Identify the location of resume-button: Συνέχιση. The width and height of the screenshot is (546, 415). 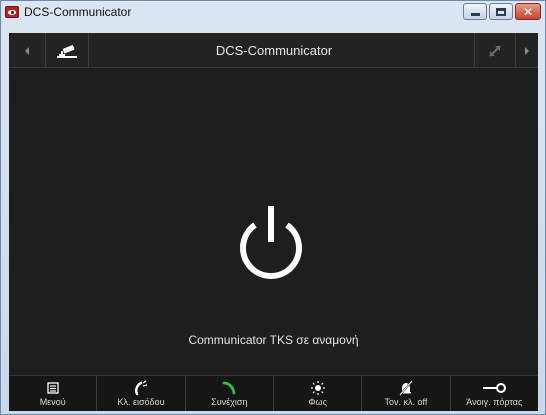
(228, 393).